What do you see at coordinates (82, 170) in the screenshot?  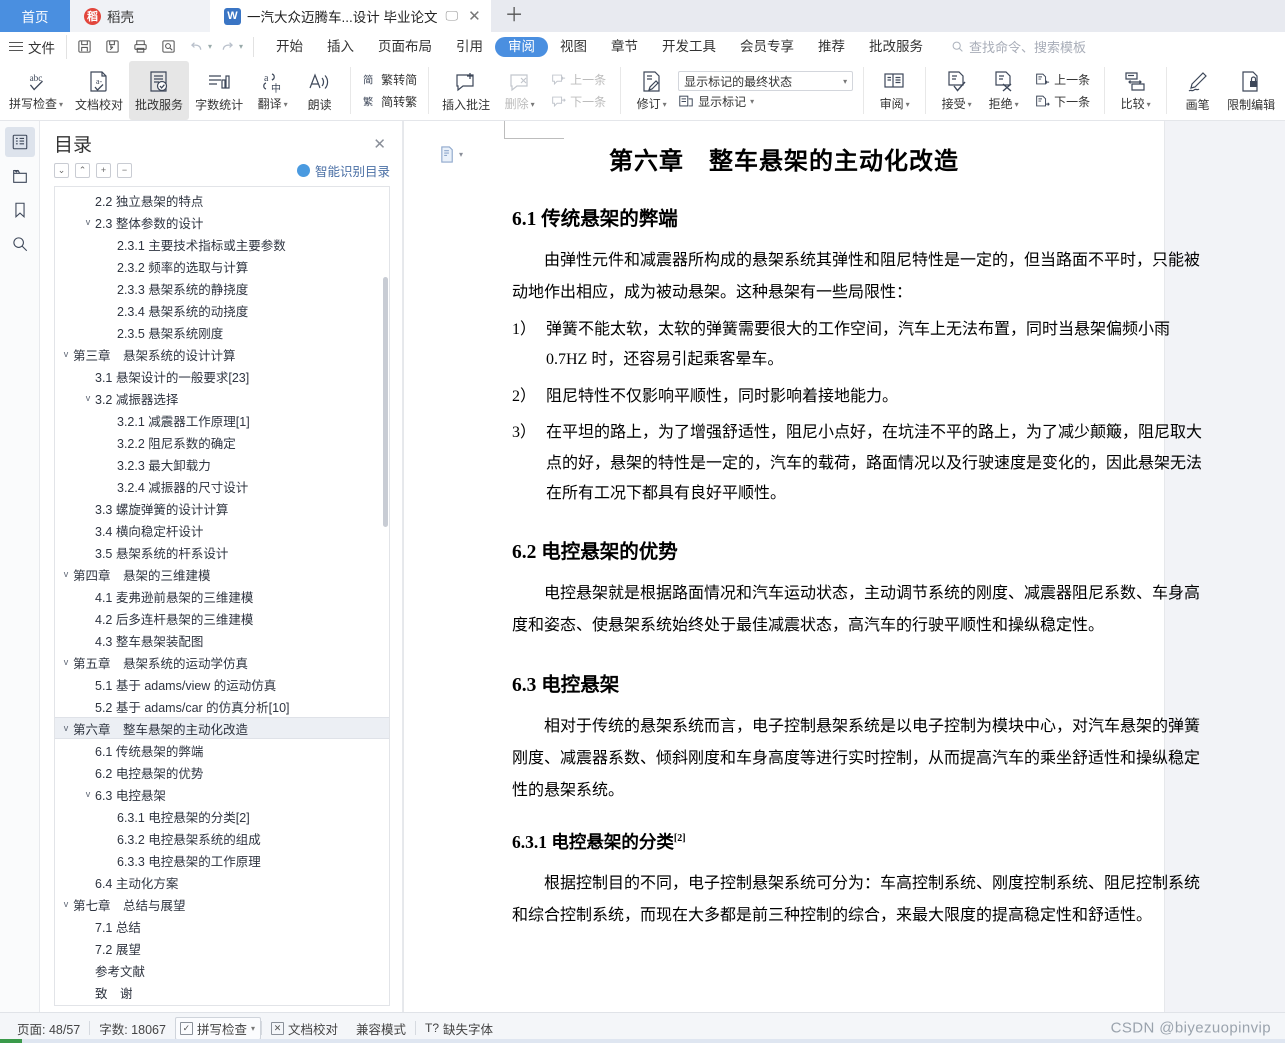 I see `collapse-up-icon: ⌃` at bounding box center [82, 170].